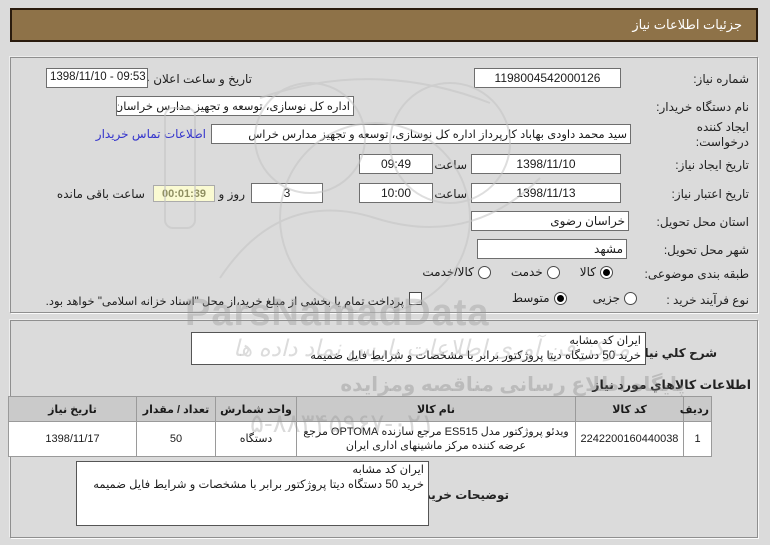  What do you see at coordinates (574, 298) in the screenshot?
I see `purchase-type-radio-group: جزیی متوسط` at bounding box center [574, 298].